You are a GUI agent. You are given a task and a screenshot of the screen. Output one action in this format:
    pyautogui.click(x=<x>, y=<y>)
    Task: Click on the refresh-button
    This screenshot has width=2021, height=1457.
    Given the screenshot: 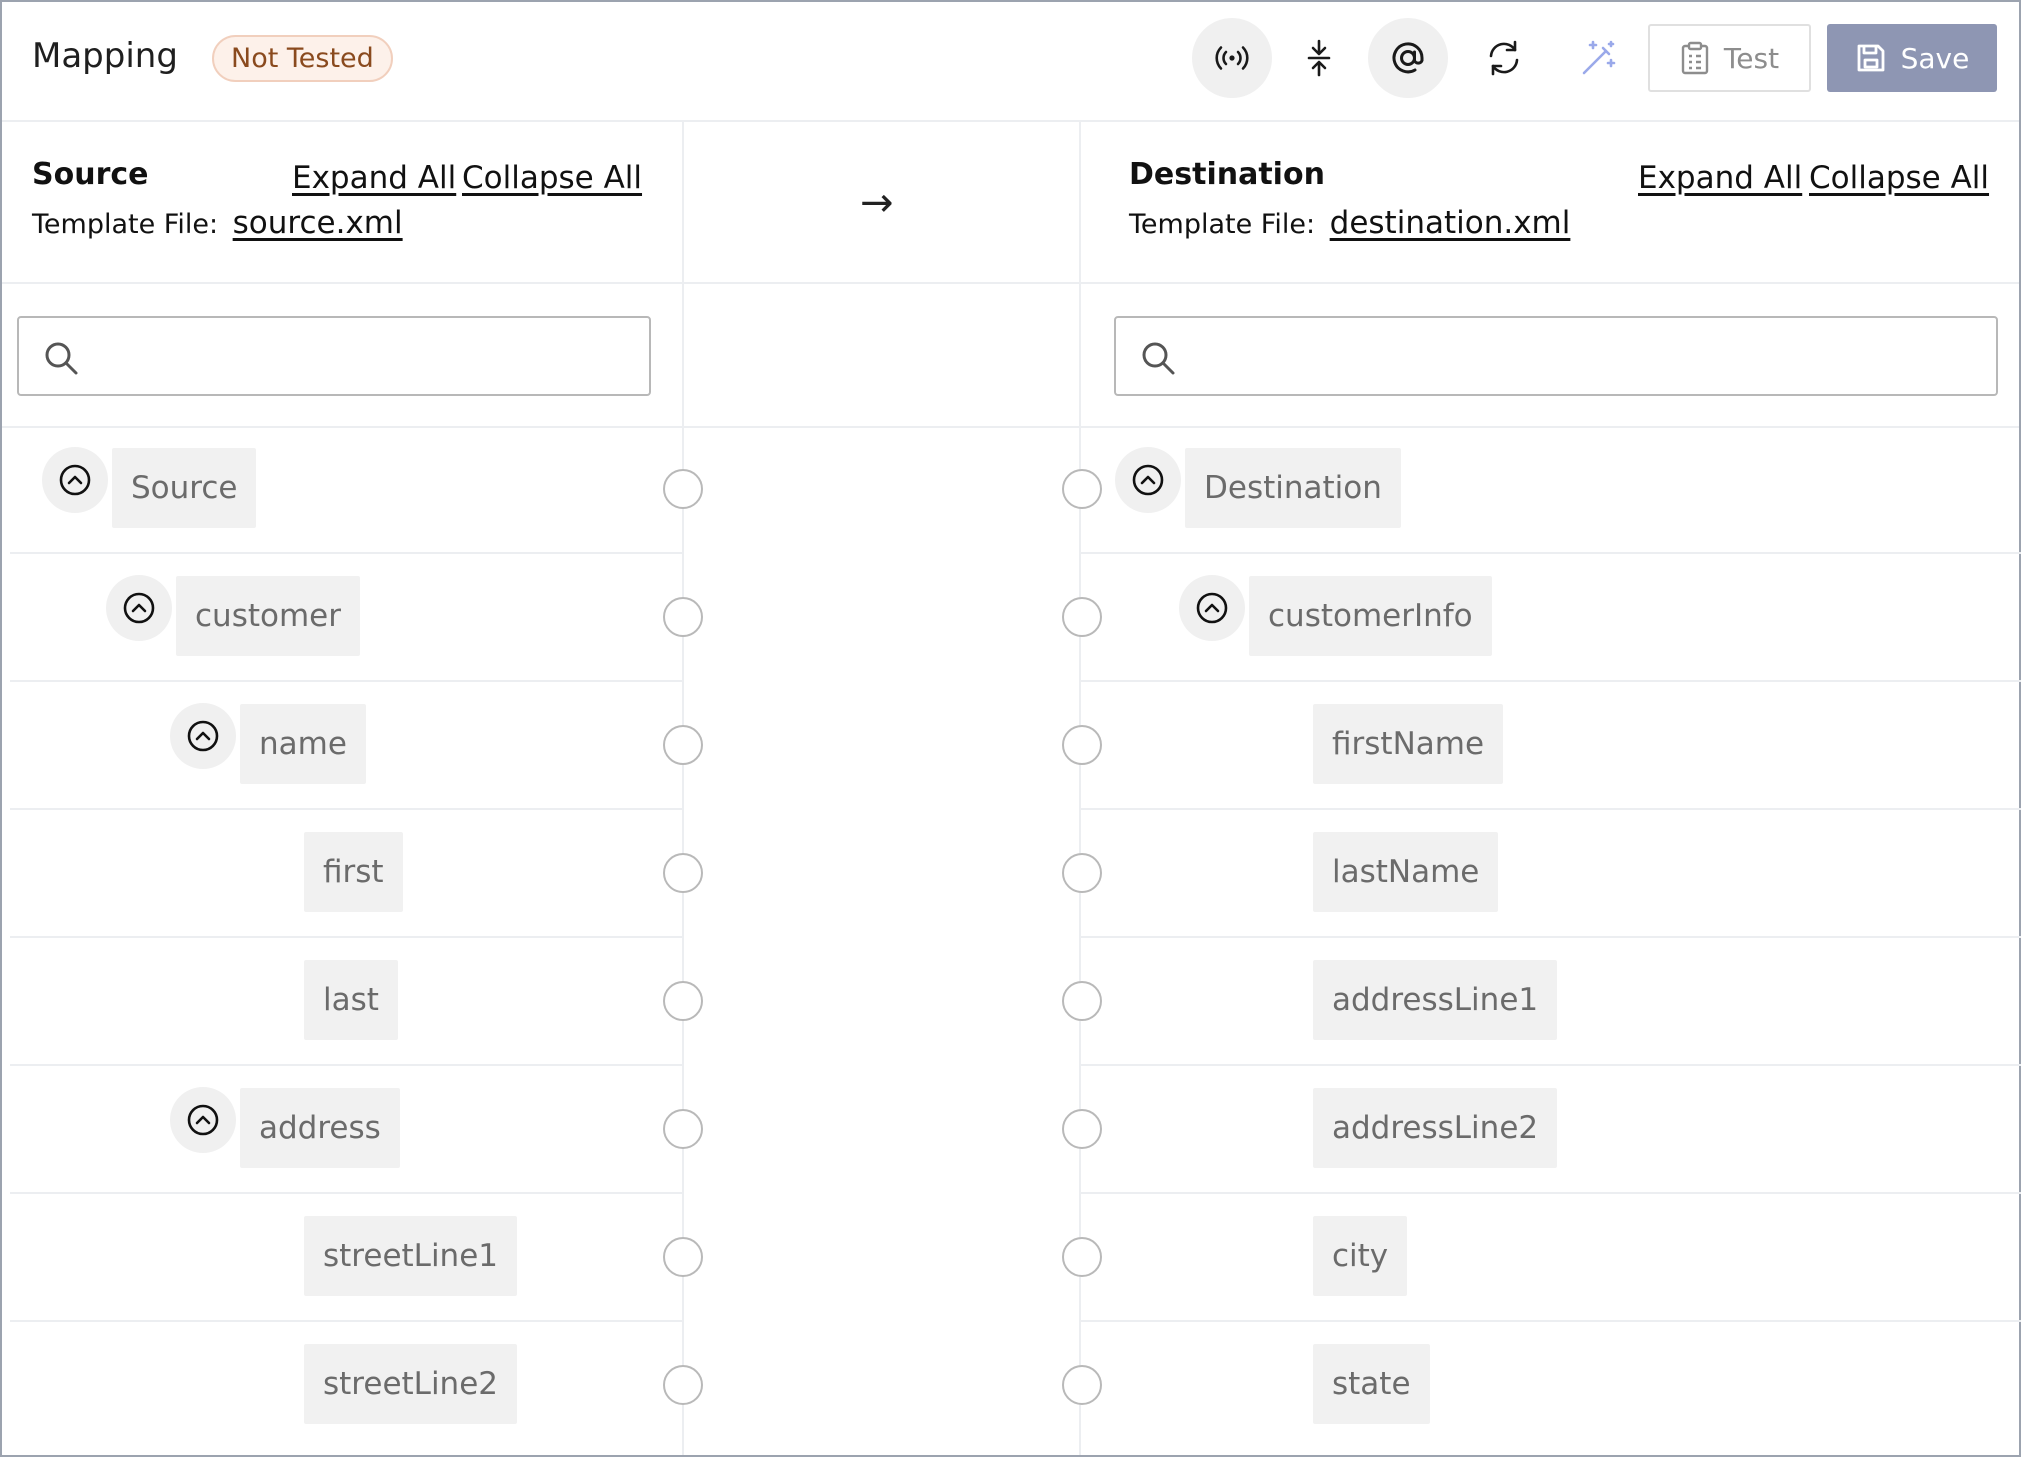 What is the action you would take?
    pyautogui.click(x=1504, y=58)
    